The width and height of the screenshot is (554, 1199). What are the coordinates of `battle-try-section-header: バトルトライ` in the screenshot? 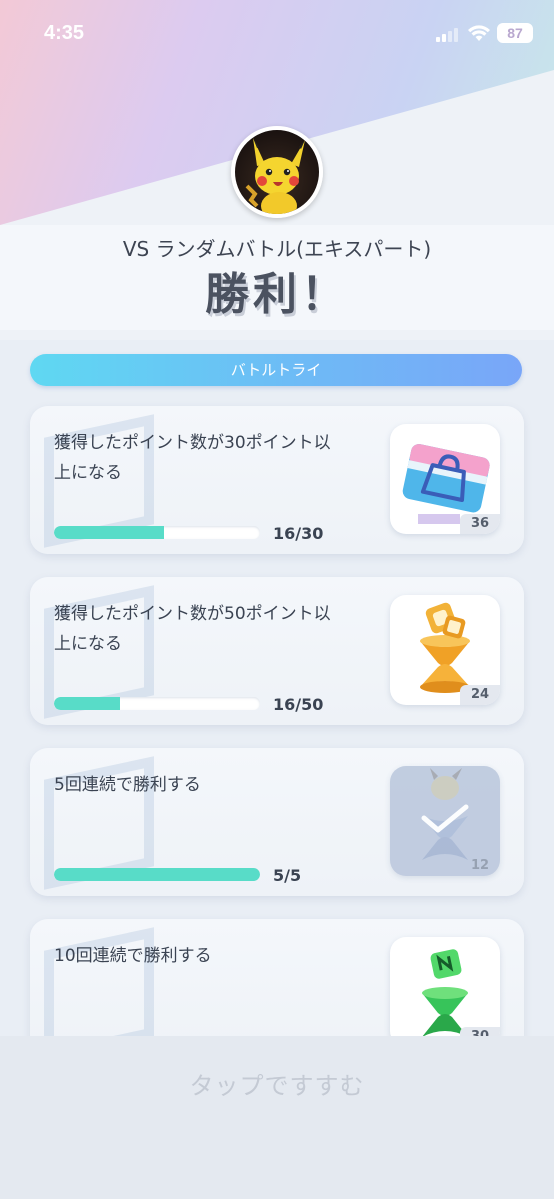 It's located at (276, 370).